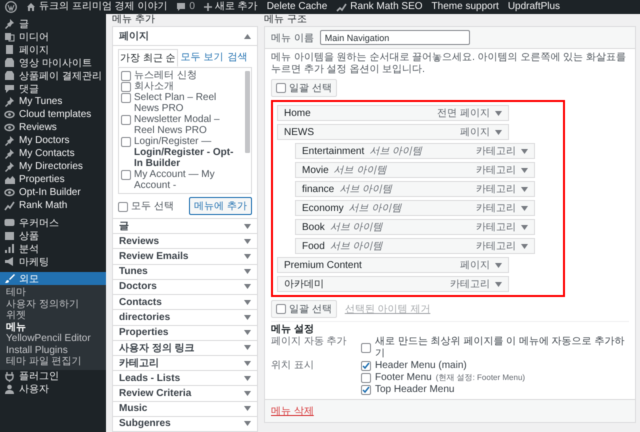 The image size is (640, 432). What do you see at coordinates (185, 272) in the screenshot?
I see `accordion-header: Tunes` at bounding box center [185, 272].